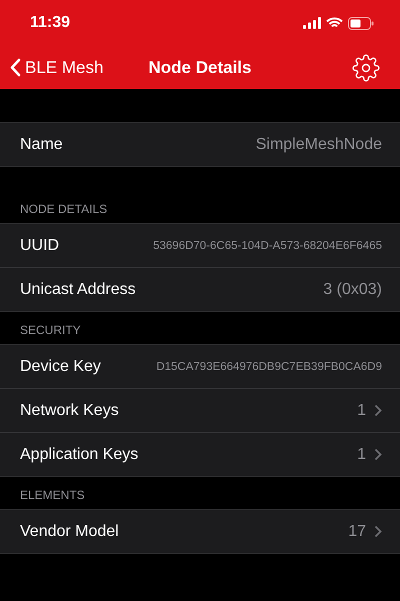  What do you see at coordinates (267, 246) in the screenshot?
I see `row-value: 53696D70-6C65-104D-A573-68204E6F6465` at bounding box center [267, 246].